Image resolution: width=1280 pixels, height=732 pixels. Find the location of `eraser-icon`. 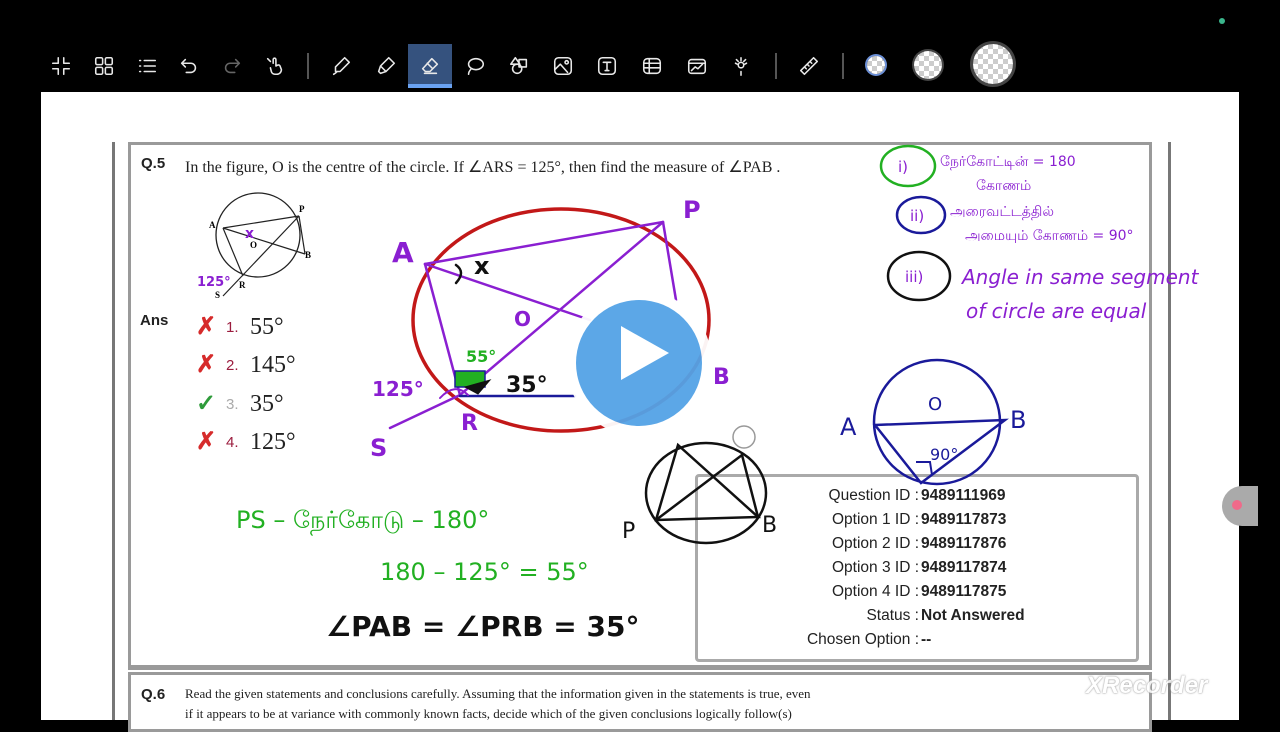

eraser-icon is located at coordinates (430, 66).